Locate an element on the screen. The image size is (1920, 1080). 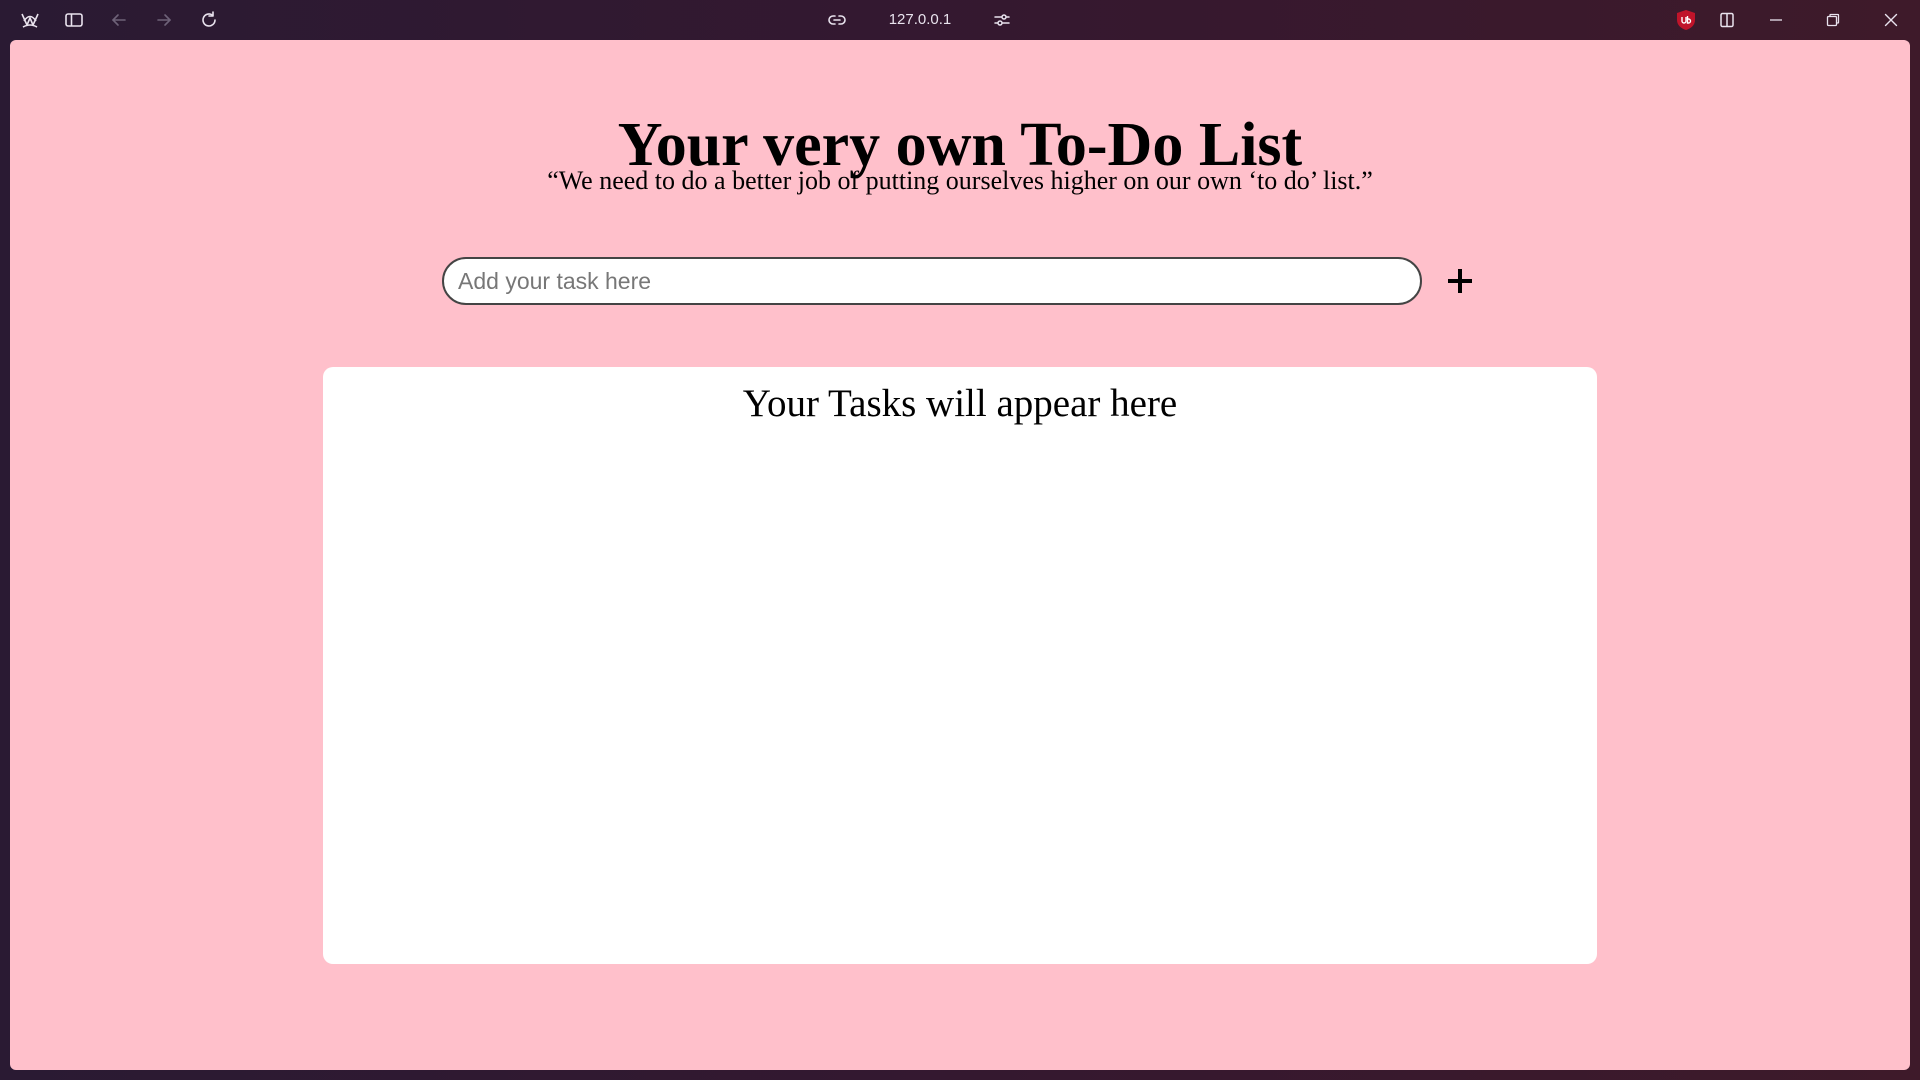
add-task-button is located at coordinates (1460, 281).